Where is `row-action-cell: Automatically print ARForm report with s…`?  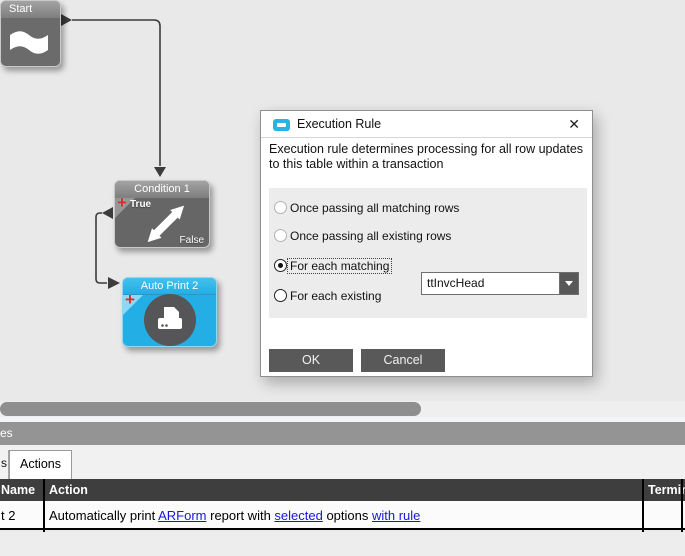 row-action-cell: Automatically print ARForm report with s… is located at coordinates (234, 515).